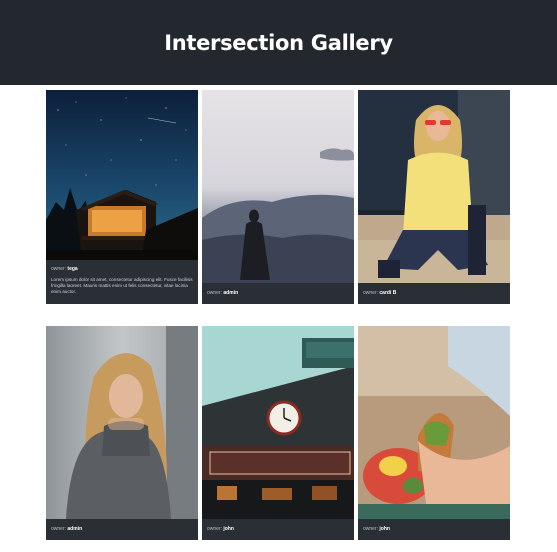  I want to click on owner-name: cardi B, so click(388, 293).